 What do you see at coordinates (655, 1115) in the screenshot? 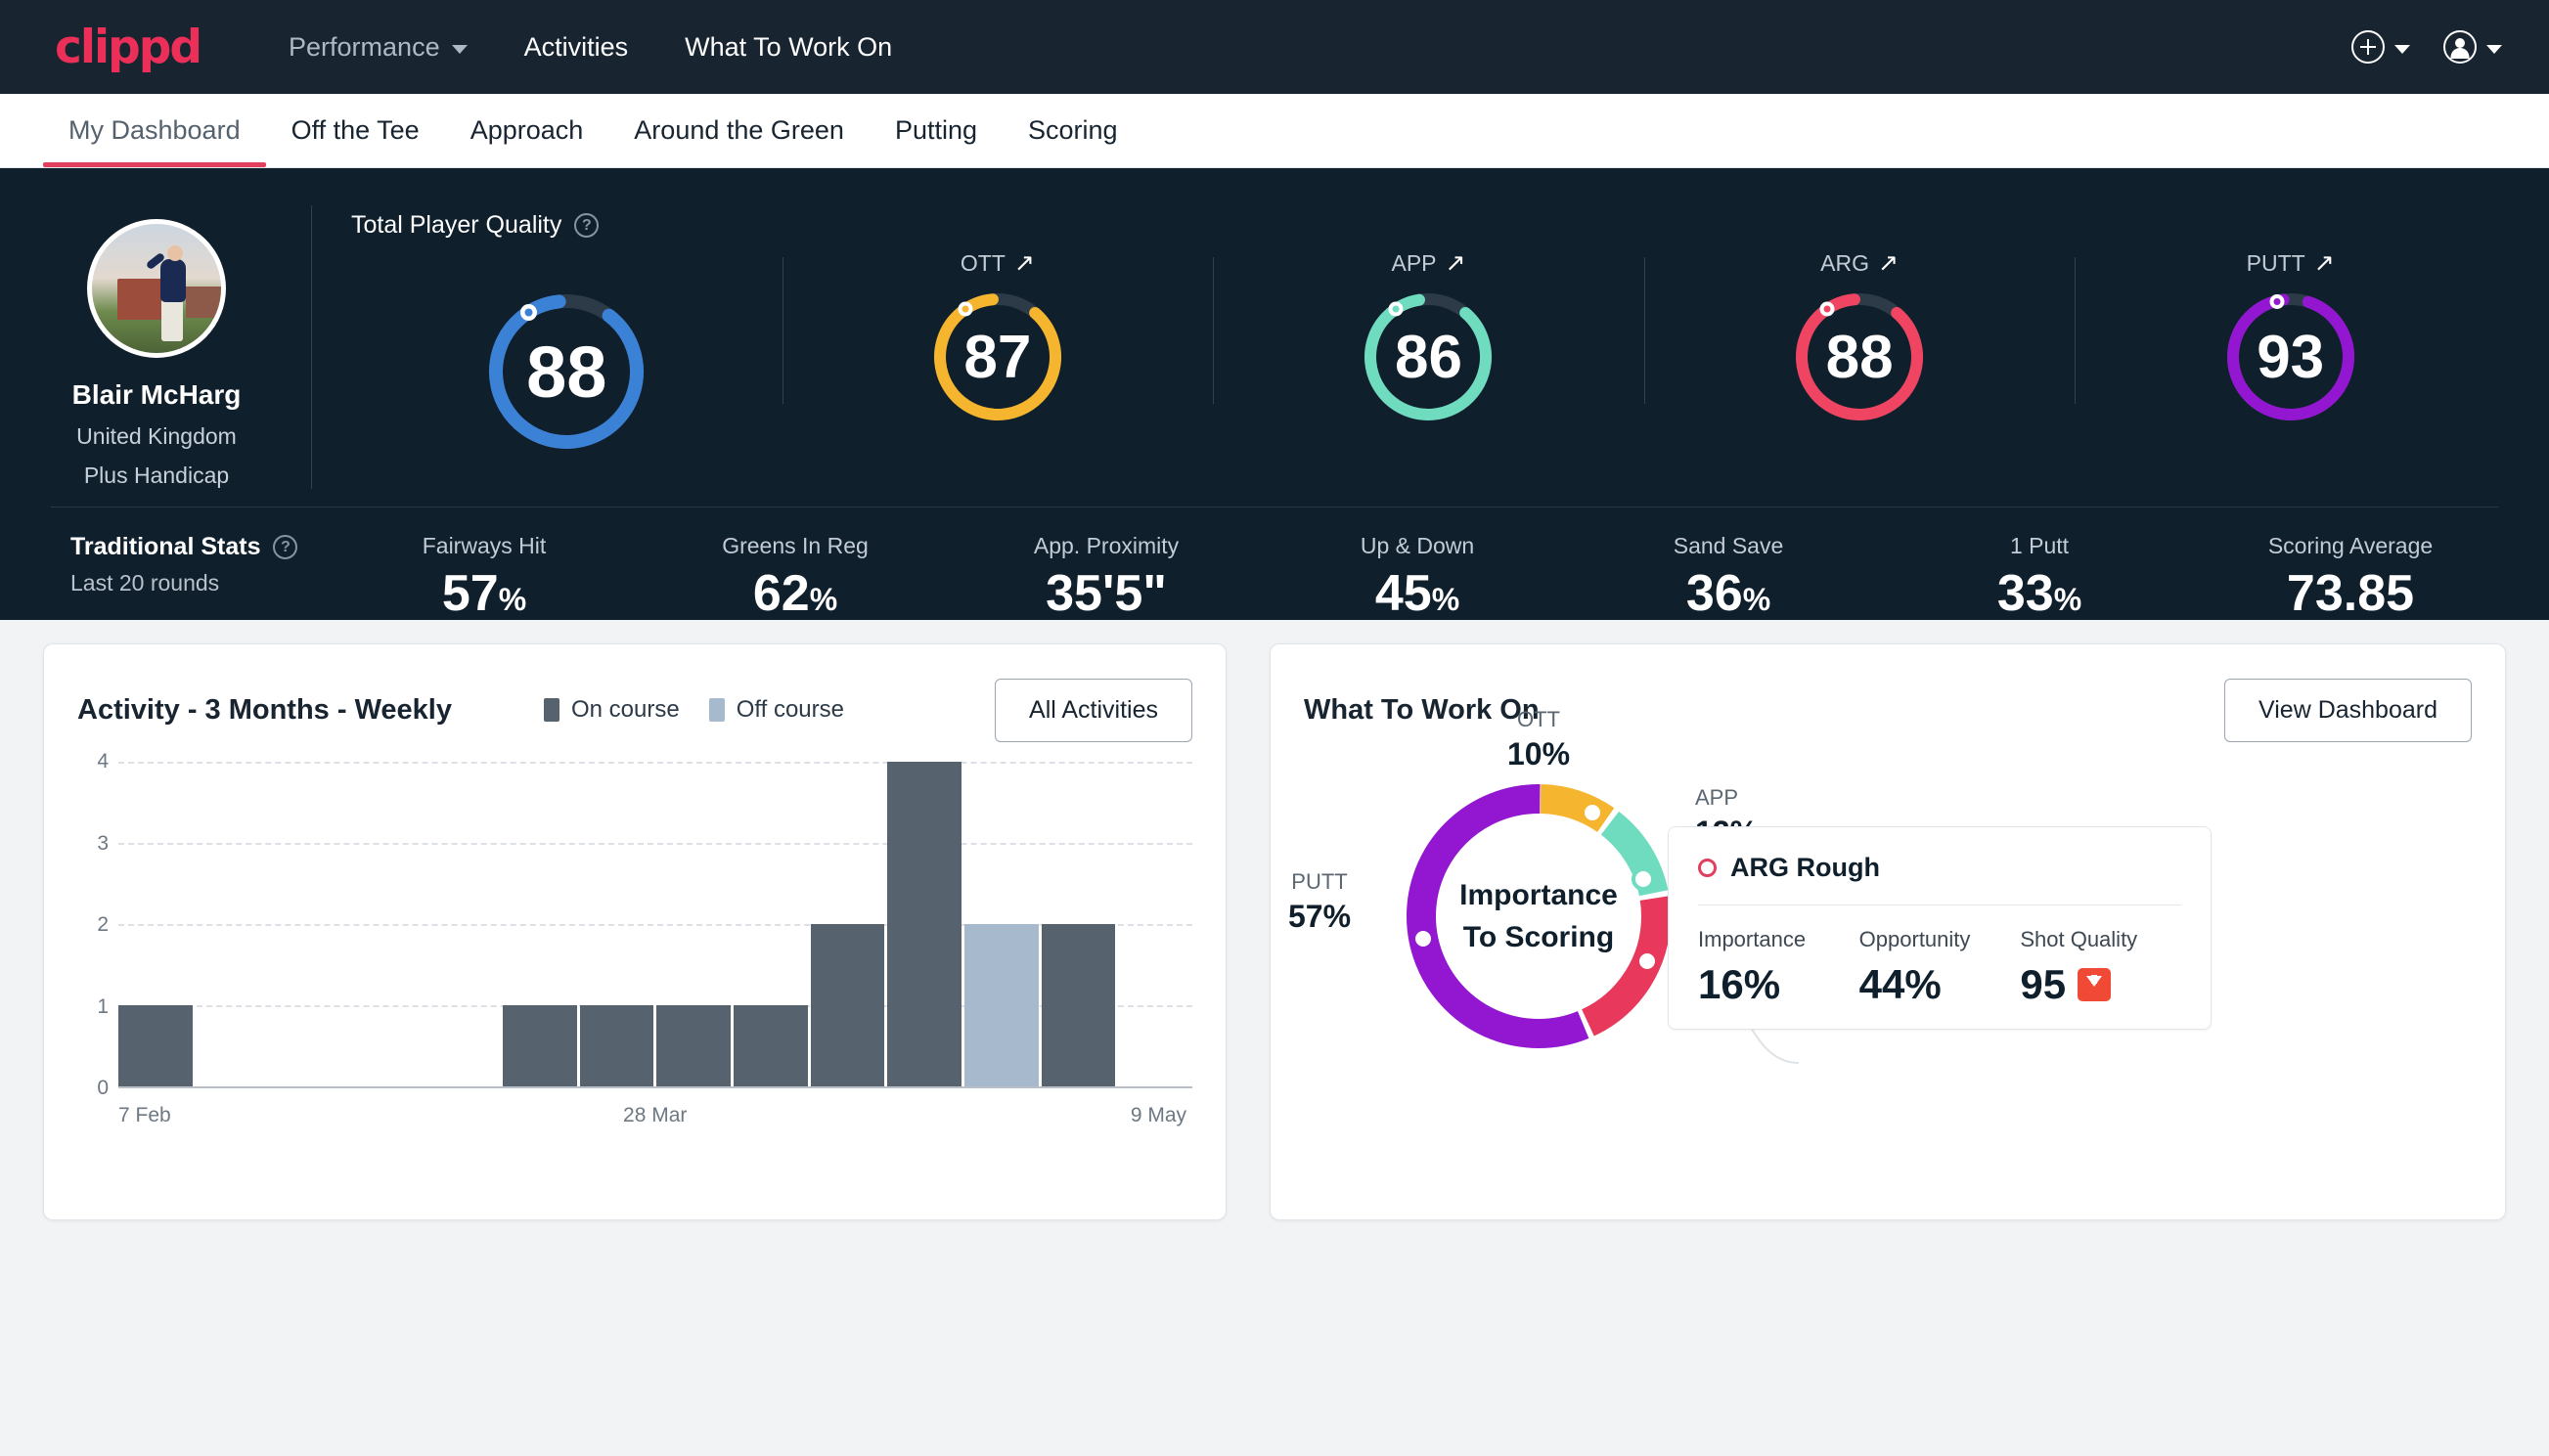
I see `x-tick-middle: 28 Mar` at bounding box center [655, 1115].